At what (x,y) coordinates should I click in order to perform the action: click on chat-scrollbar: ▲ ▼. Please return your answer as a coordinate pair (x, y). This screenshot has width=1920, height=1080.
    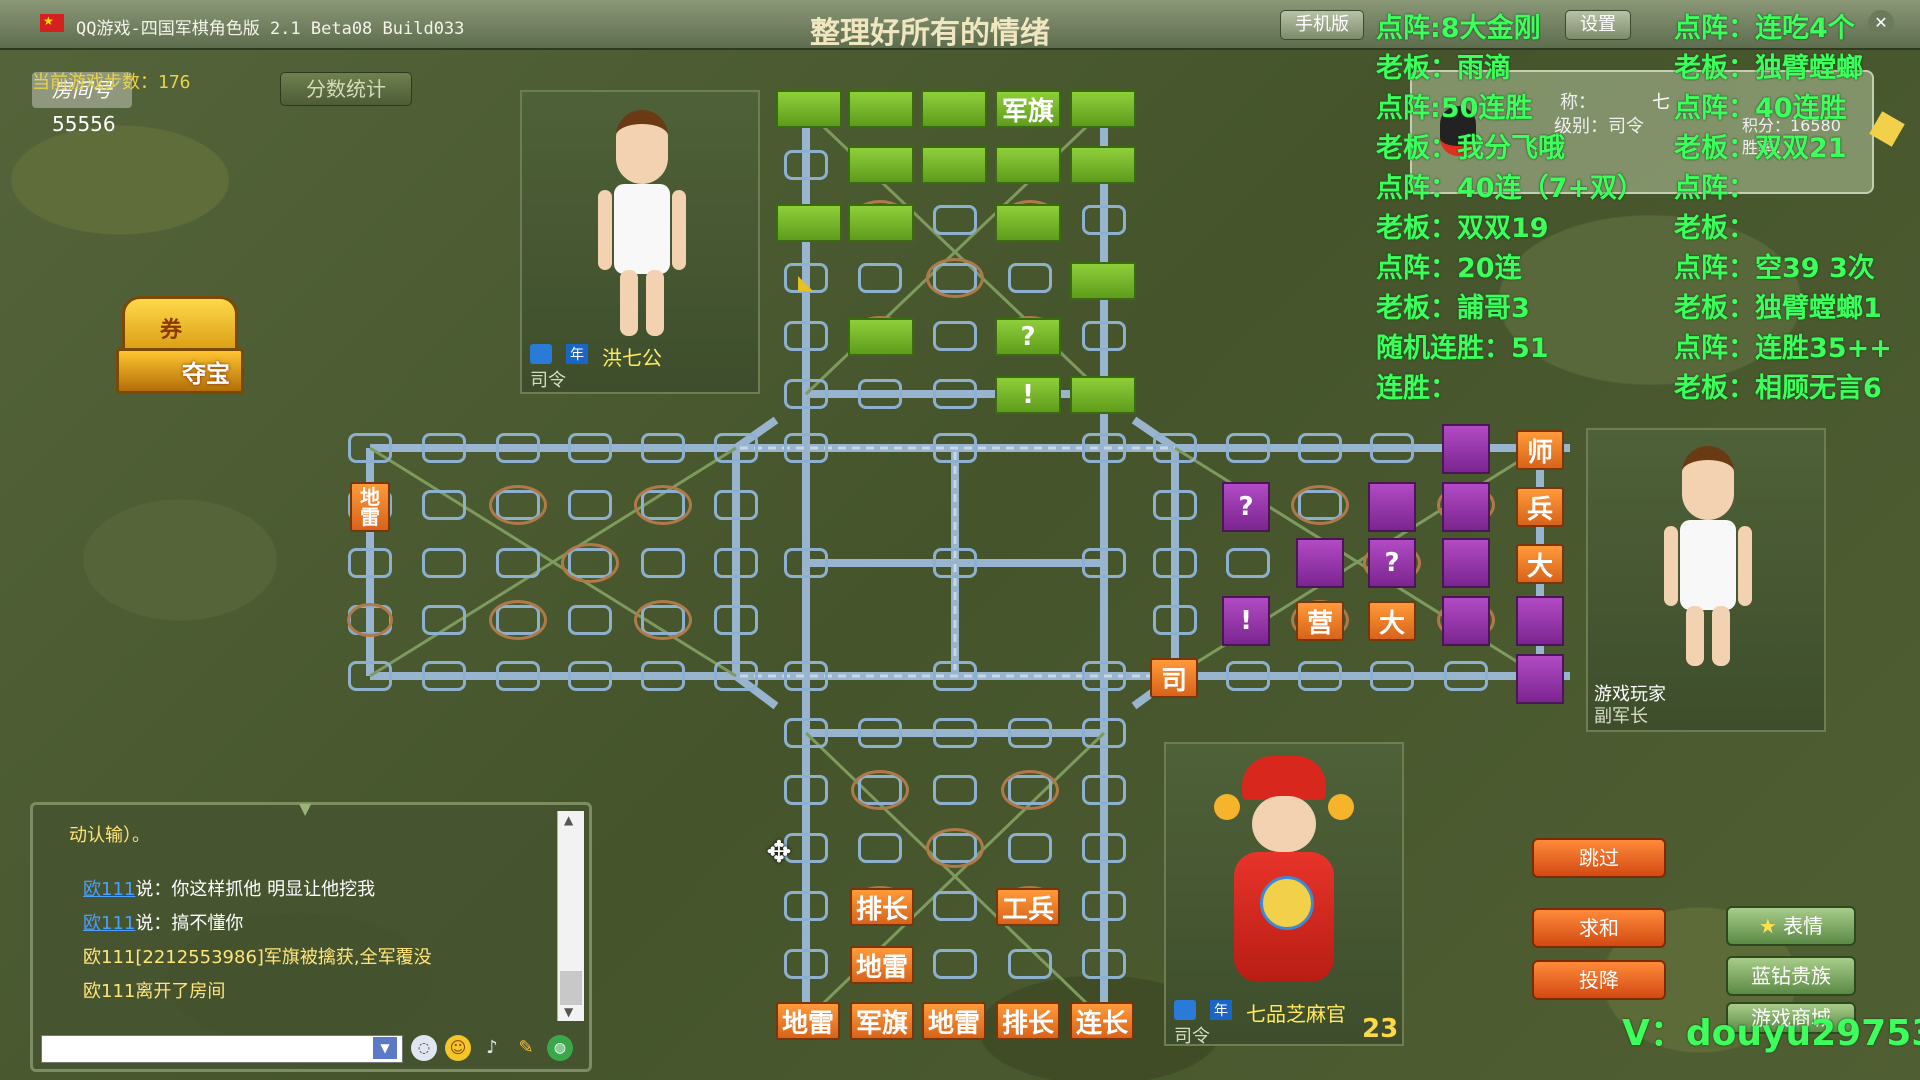
    Looking at the image, I should click on (570, 916).